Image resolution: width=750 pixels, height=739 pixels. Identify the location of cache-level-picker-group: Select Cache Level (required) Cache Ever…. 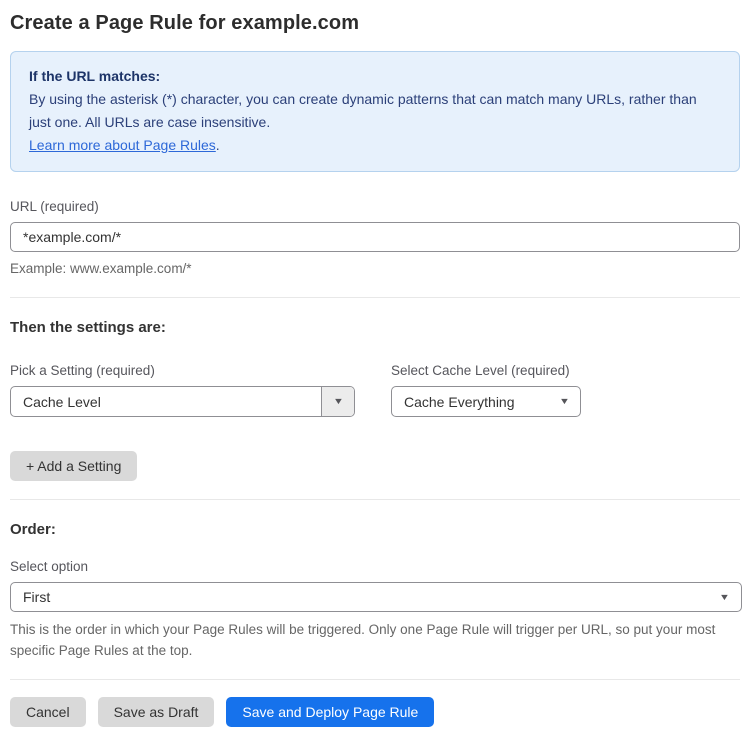
(486, 390).